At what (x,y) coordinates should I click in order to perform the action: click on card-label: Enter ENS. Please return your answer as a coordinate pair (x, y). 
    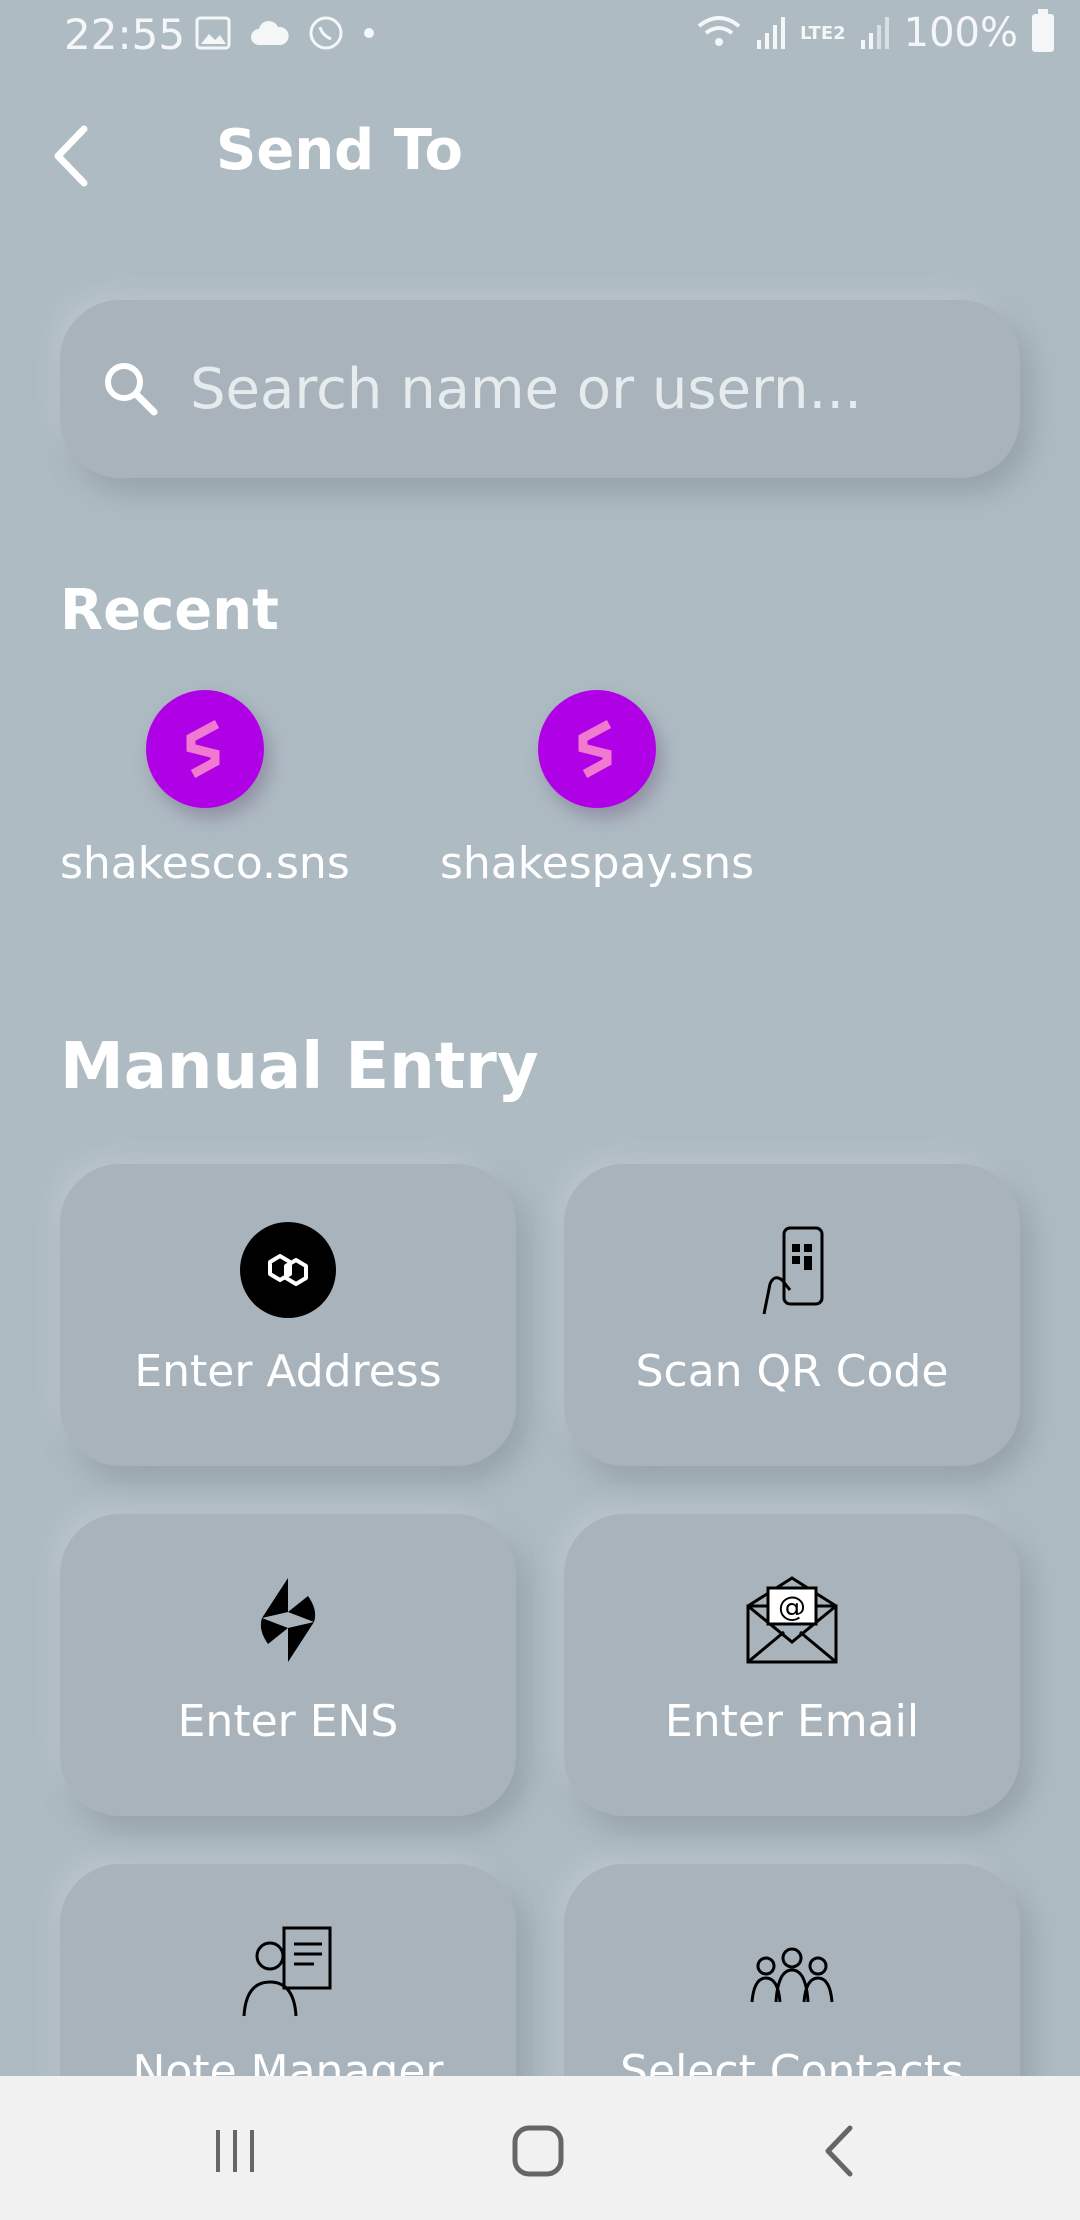
    Looking at the image, I should click on (288, 1721).